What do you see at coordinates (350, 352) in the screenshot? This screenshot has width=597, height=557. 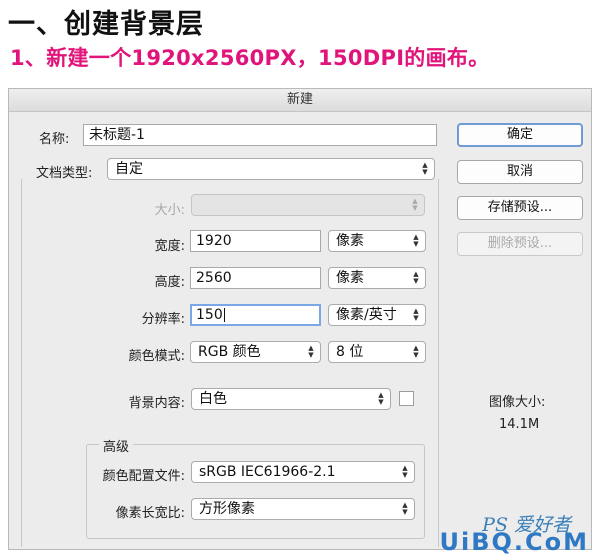 I see `bit-depth-value: 8 位` at bounding box center [350, 352].